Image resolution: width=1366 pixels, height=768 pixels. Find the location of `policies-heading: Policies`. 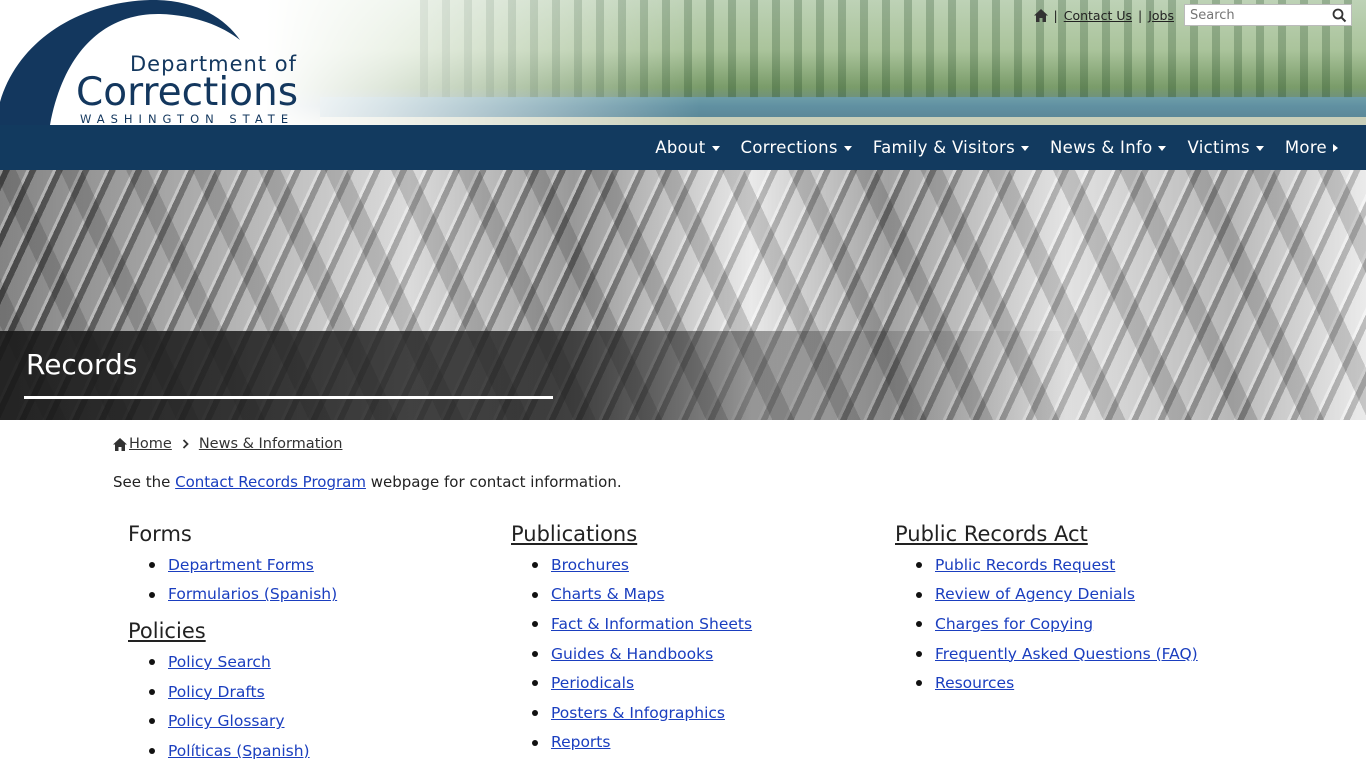

policies-heading: Policies is located at coordinates (308, 631).